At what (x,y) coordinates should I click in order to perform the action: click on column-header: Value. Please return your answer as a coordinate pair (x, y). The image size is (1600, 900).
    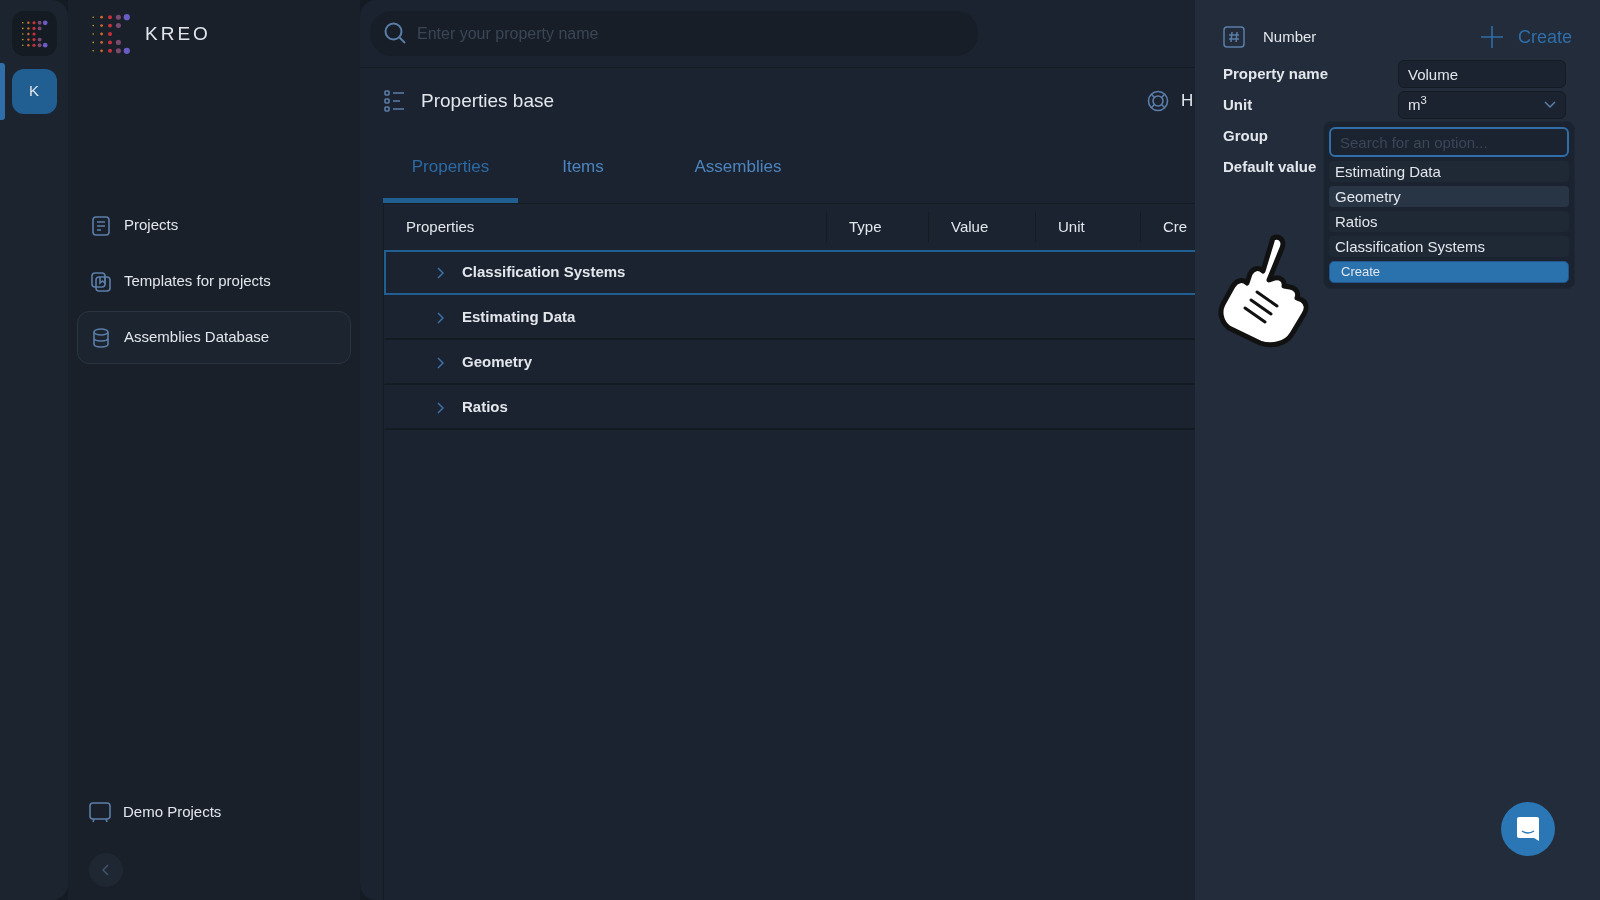
    Looking at the image, I should click on (969, 226).